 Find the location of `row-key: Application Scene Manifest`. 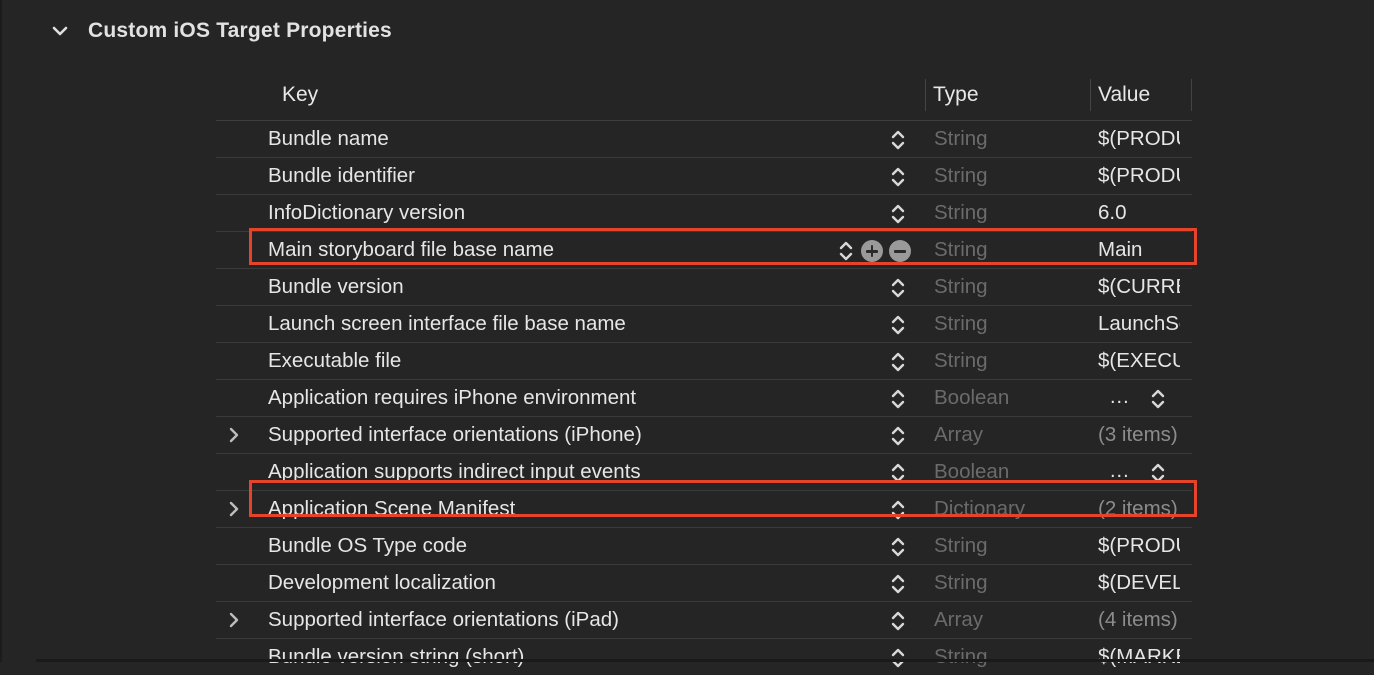

row-key: Application Scene Manifest is located at coordinates (391, 509).